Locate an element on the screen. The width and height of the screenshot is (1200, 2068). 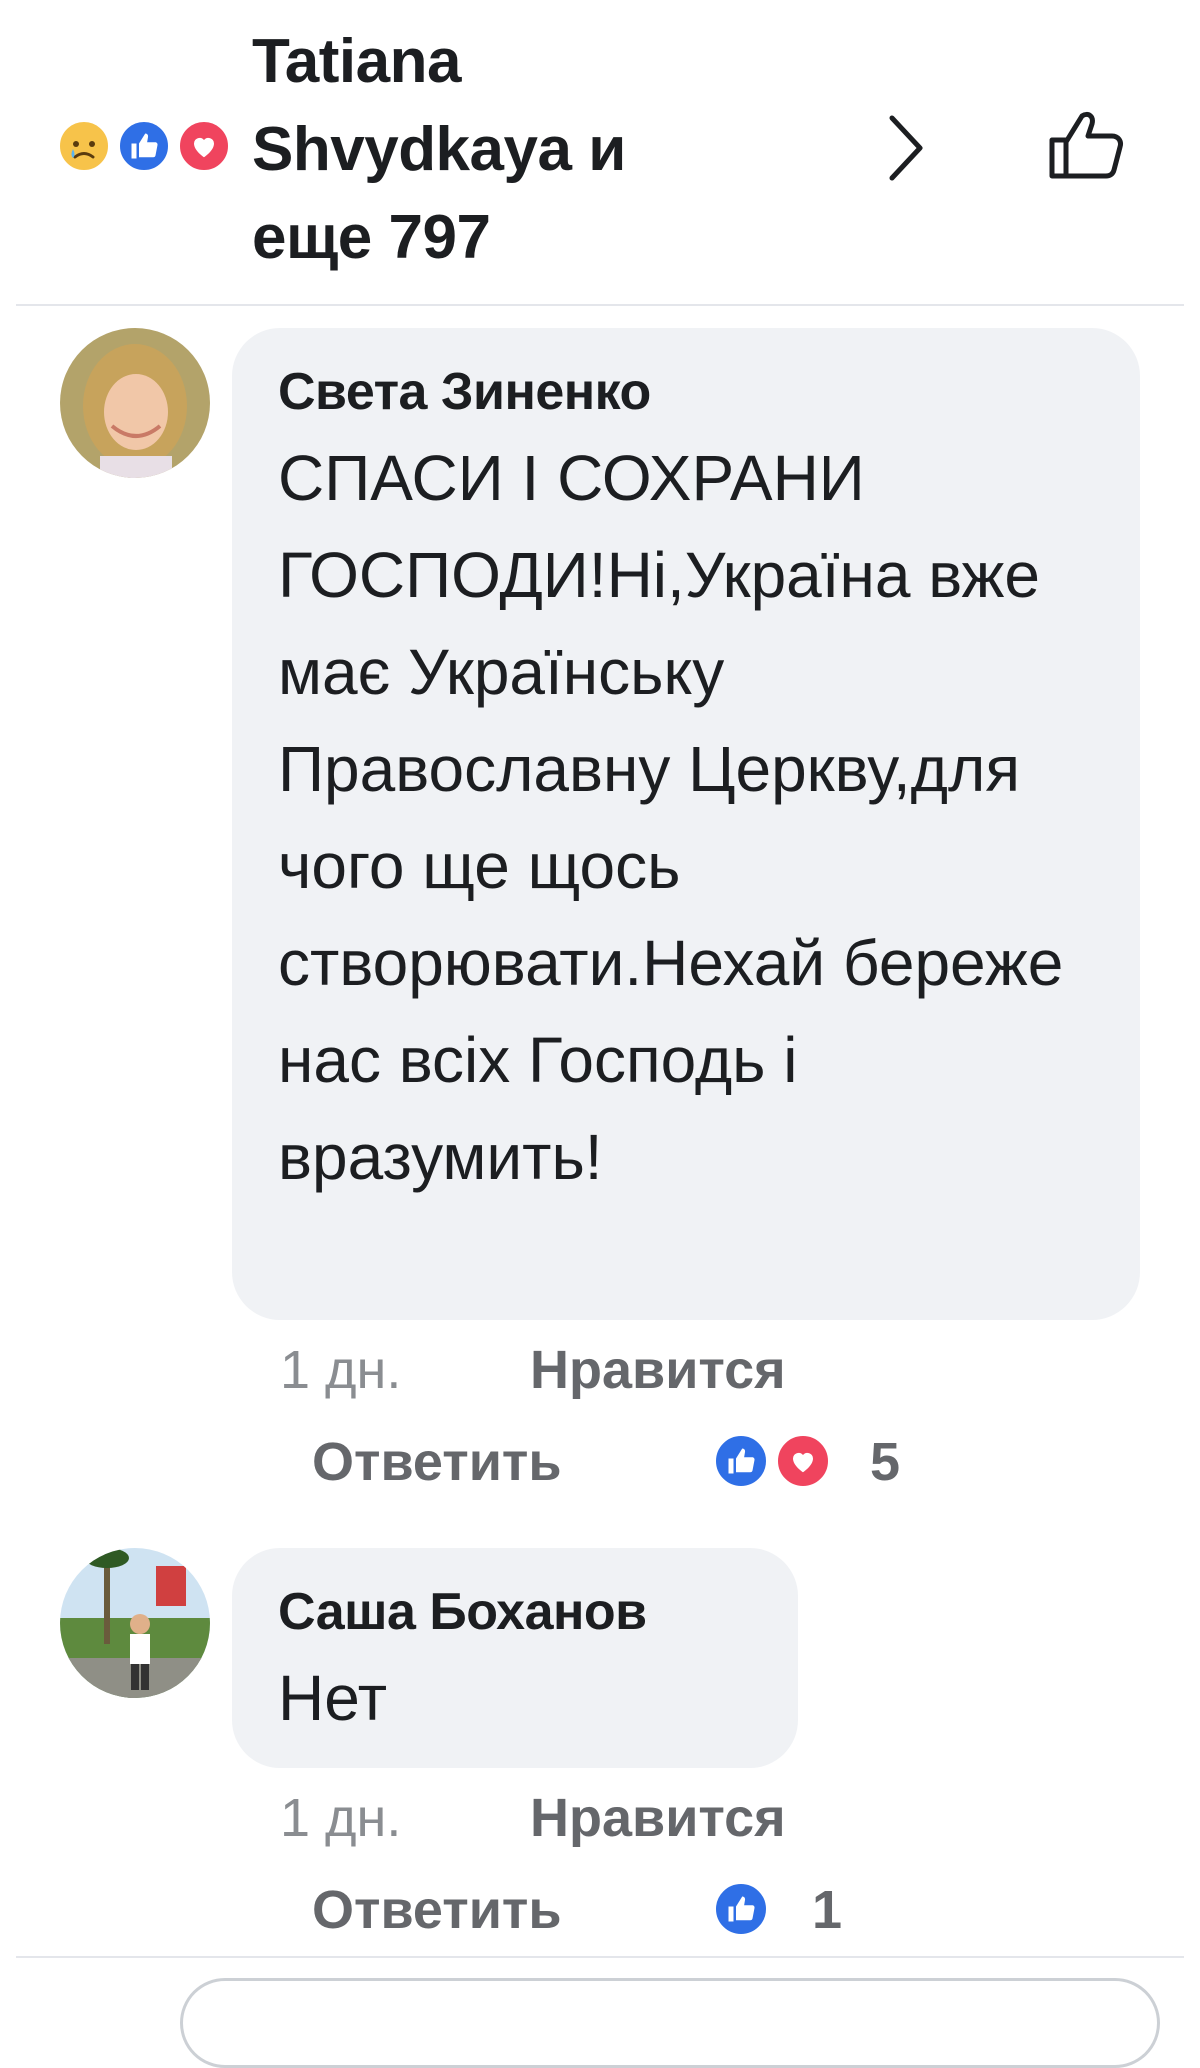
comment-author: Света Зиненко is located at coordinates (685, 392).